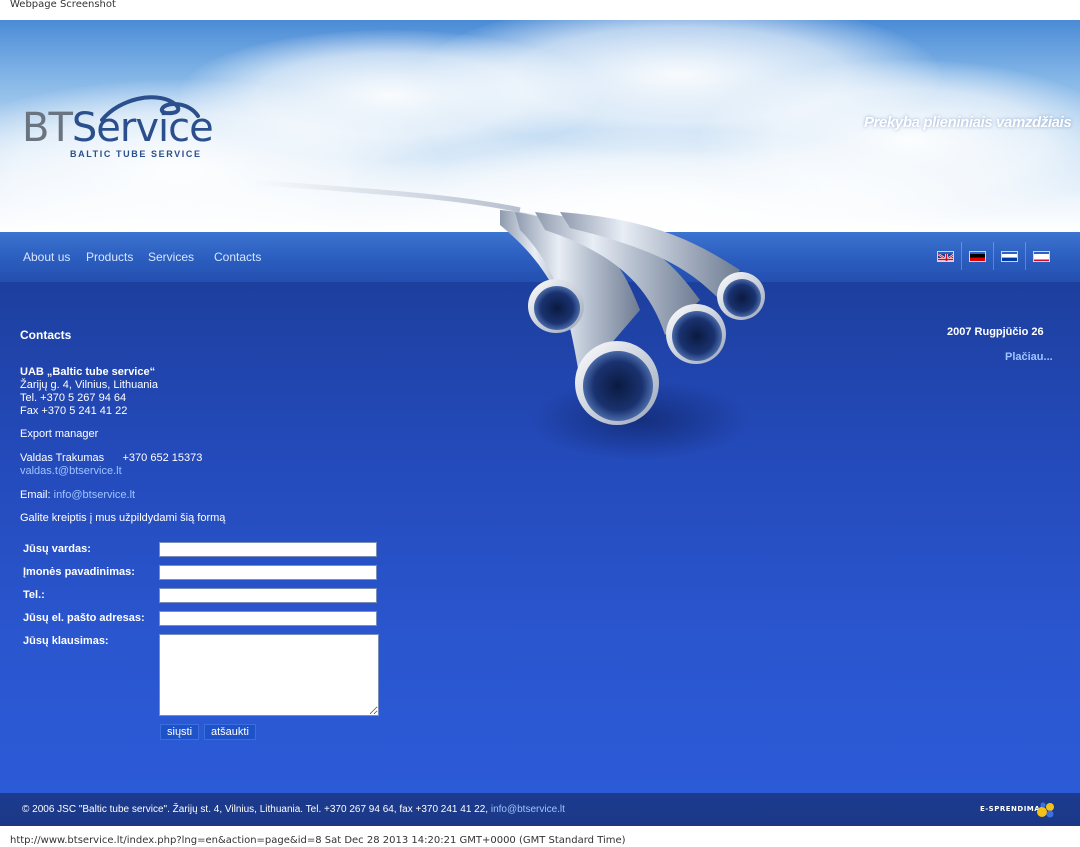 The height and width of the screenshot is (847, 1080). Describe the element at coordinates (230, 732) in the screenshot. I see `cancel-button: atšaukti` at that location.